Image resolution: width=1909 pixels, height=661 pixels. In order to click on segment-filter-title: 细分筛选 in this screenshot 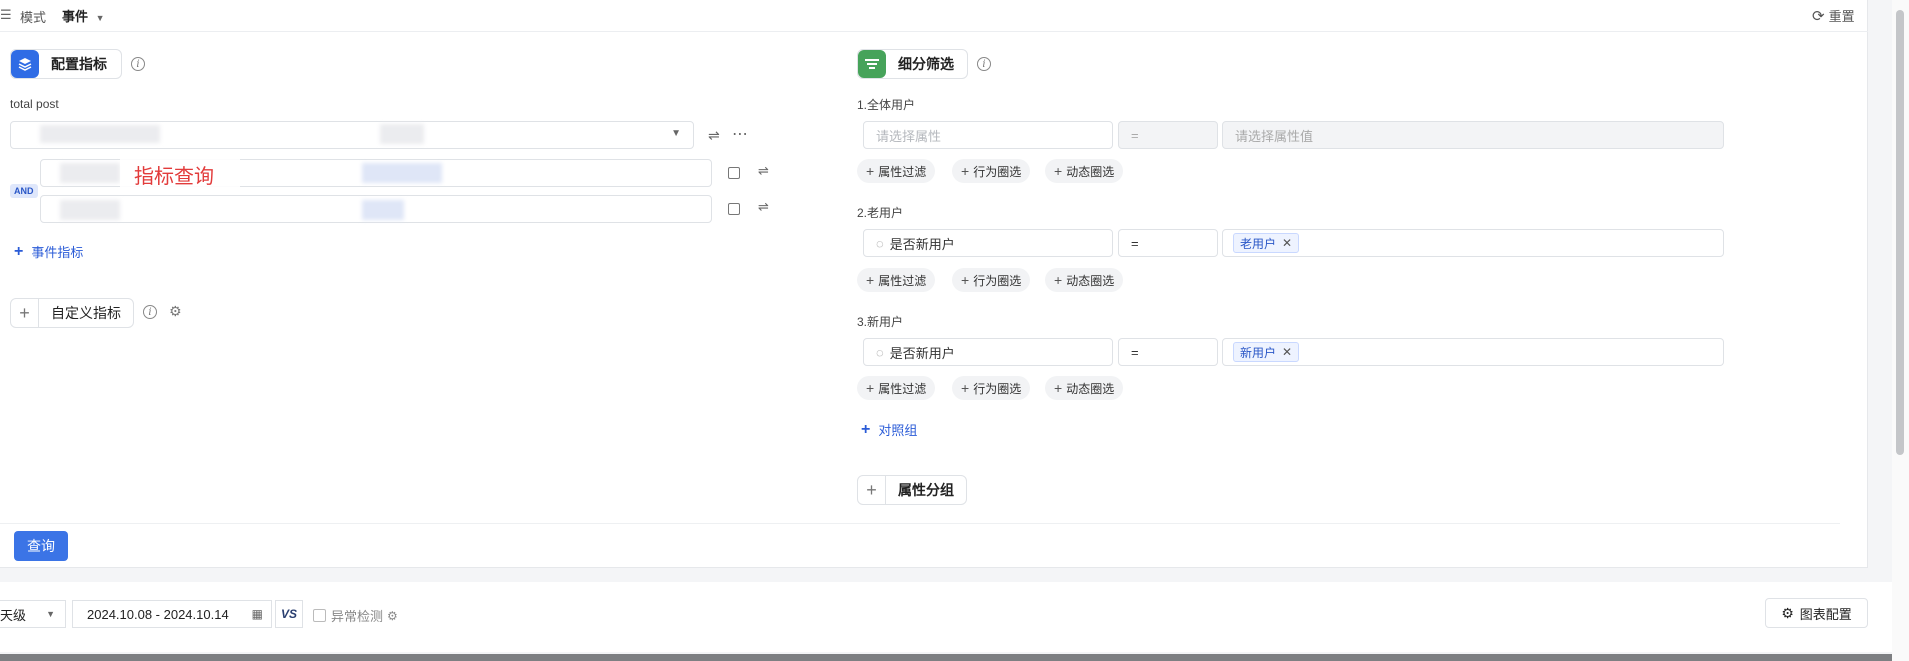, I will do `click(926, 64)`.